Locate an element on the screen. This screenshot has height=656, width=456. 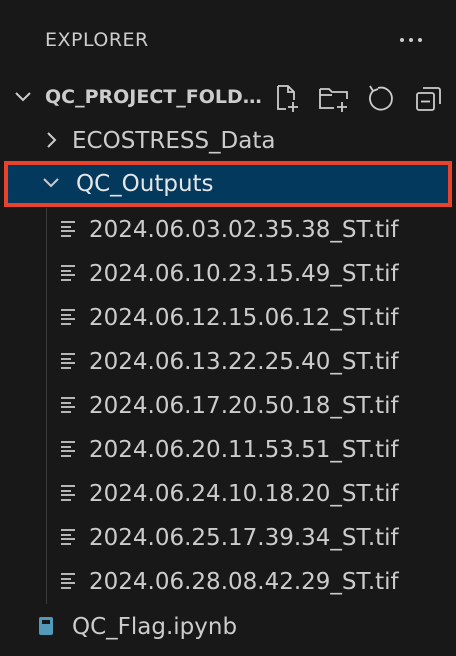
file-label: 2024.06.28.08.42.29_ST.tif is located at coordinates (244, 582).